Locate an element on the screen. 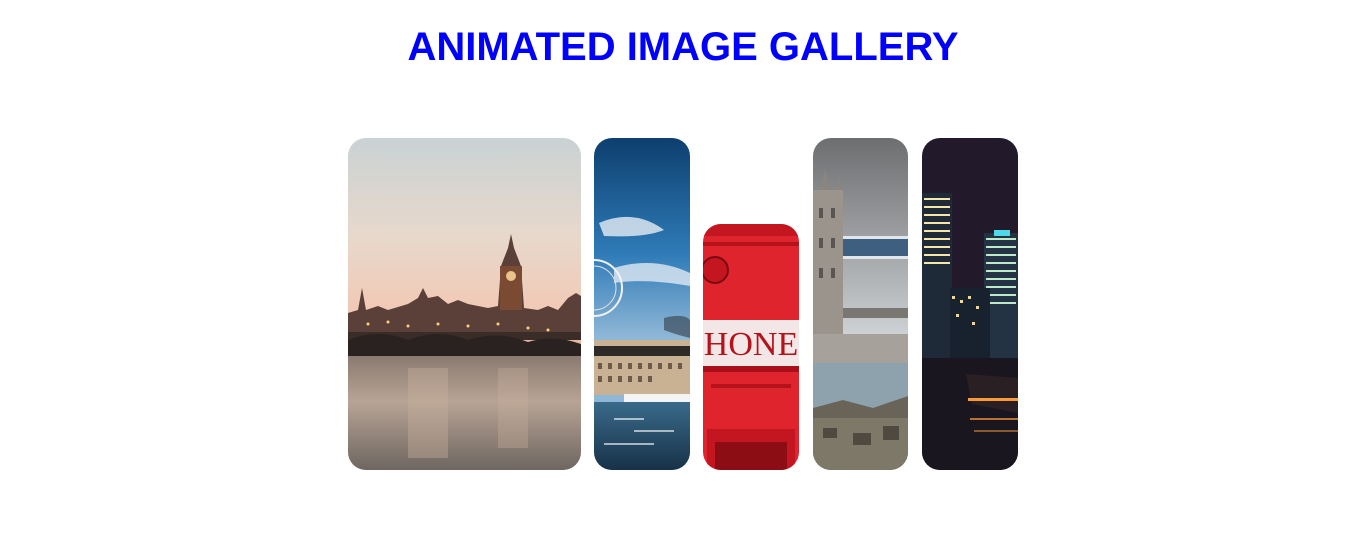 This screenshot has width=1366, height=543. tower-bridge-photo is located at coordinates (860, 304).